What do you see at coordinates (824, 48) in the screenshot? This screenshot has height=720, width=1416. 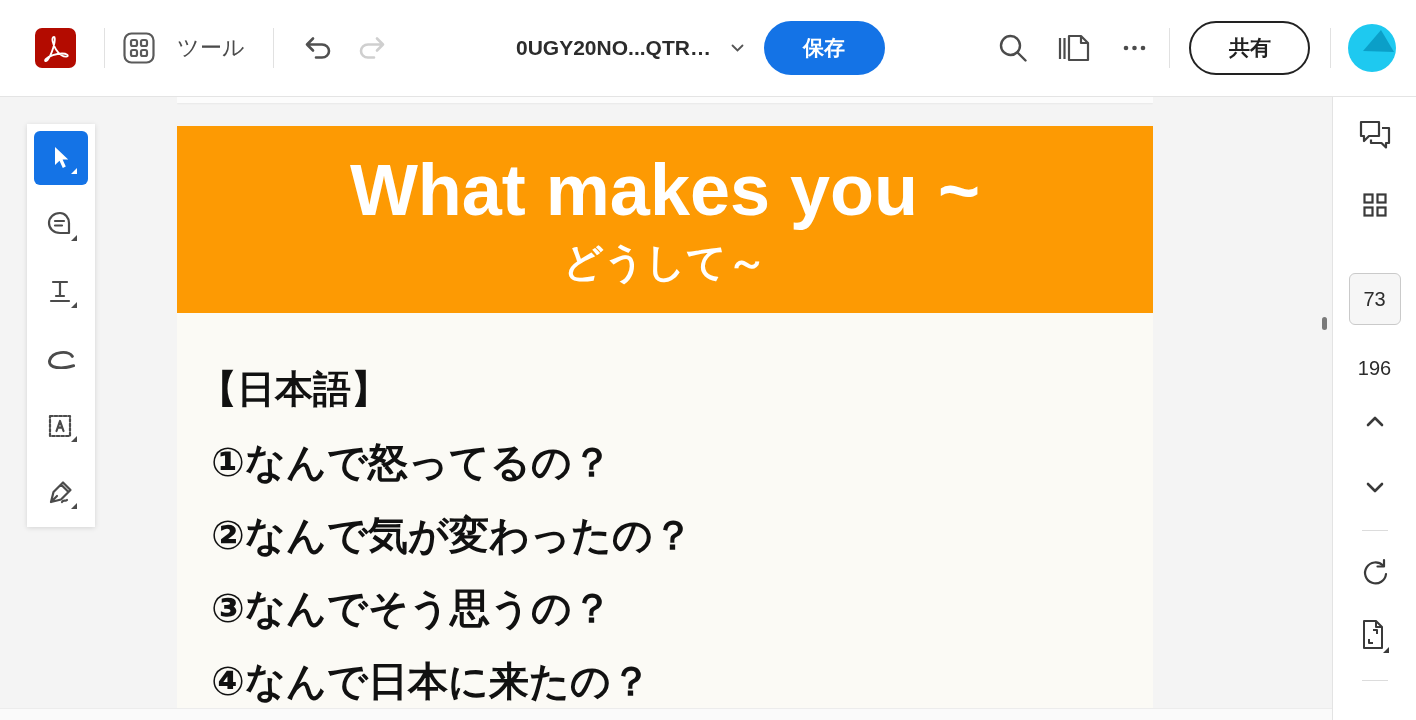 I see `save-button: 保存` at bounding box center [824, 48].